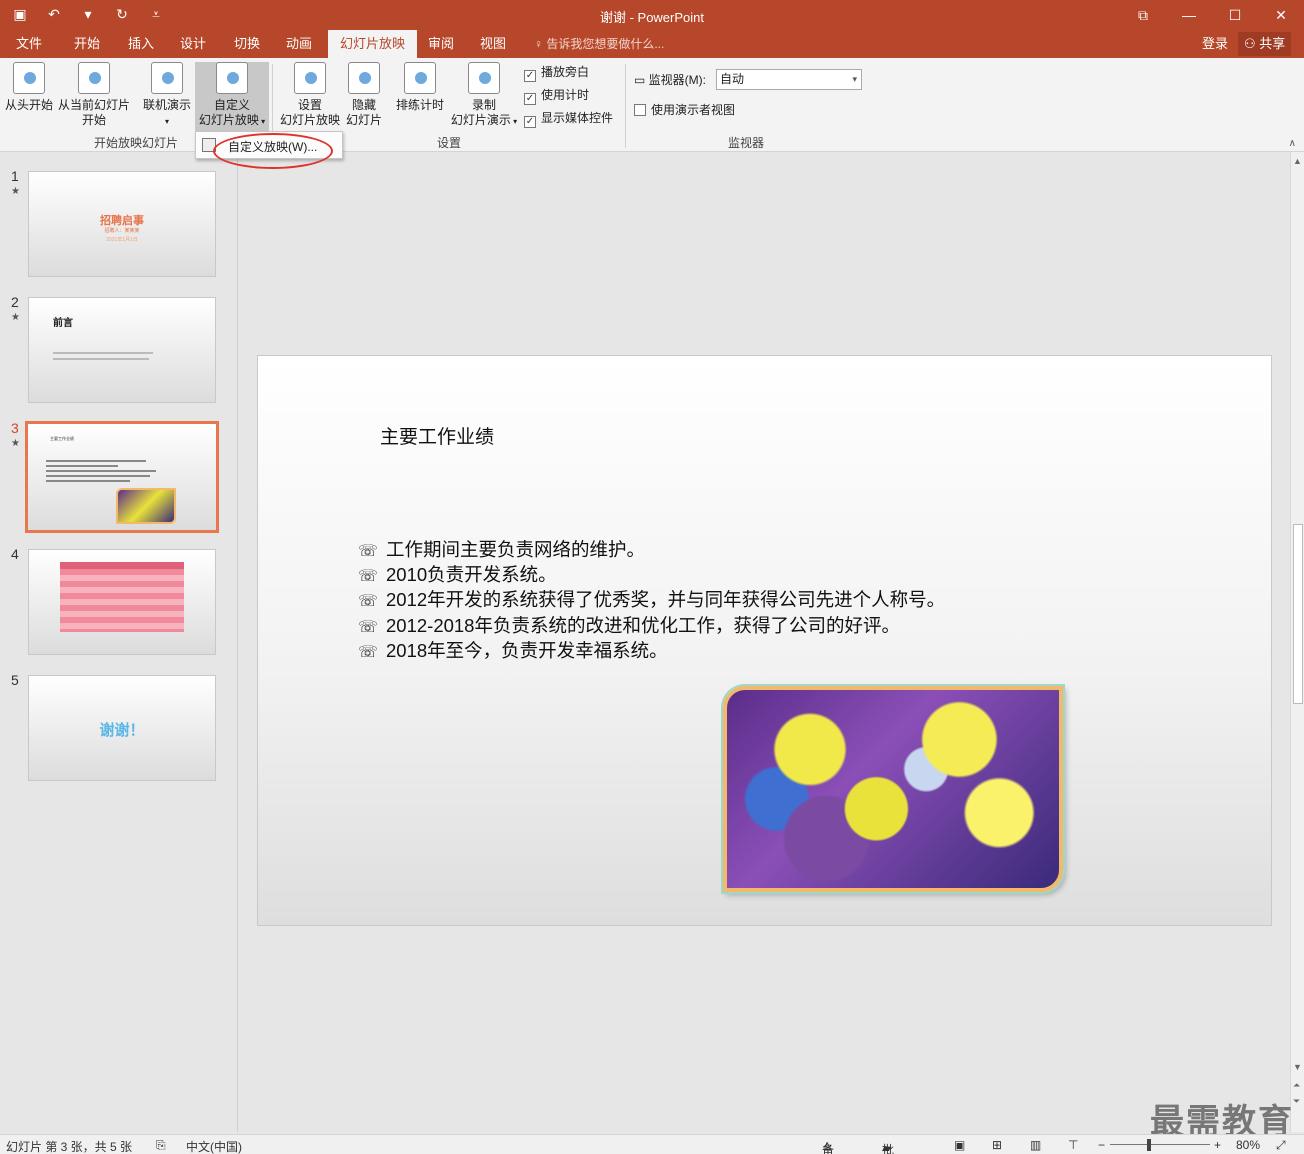 This screenshot has height=1154, width=1304. I want to click on group-label-start: 开始放映幻灯片, so click(136, 143).